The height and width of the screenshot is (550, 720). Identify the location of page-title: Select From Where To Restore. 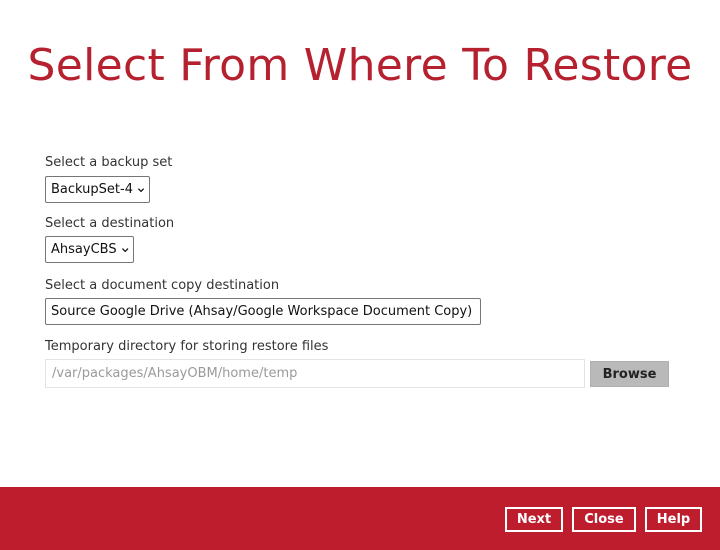
(360, 65).